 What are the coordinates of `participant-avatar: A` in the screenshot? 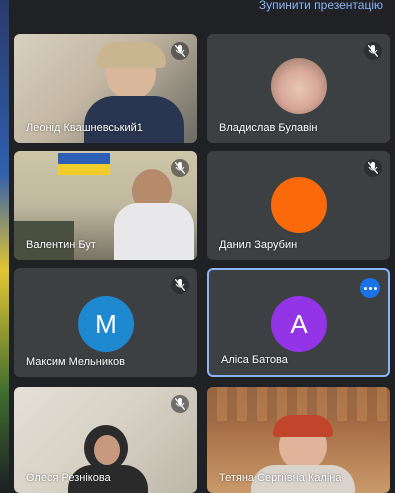 It's located at (299, 324).